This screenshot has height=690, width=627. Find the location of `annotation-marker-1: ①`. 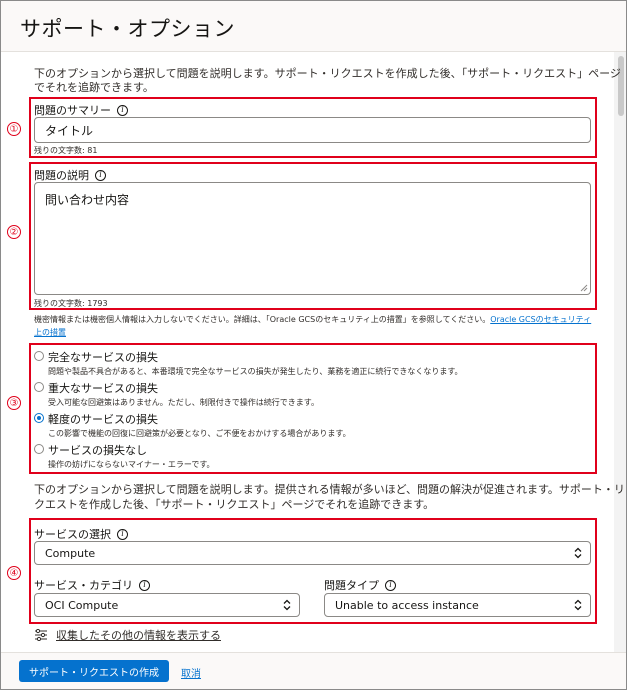

annotation-marker-1: ① is located at coordinates (14, 129).